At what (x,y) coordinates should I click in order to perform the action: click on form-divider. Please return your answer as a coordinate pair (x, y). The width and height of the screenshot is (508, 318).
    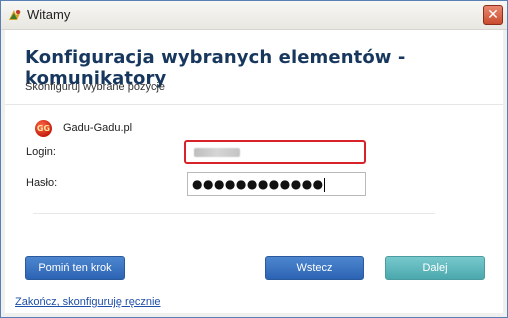
    Looking at the image, I should click on (234, 213).